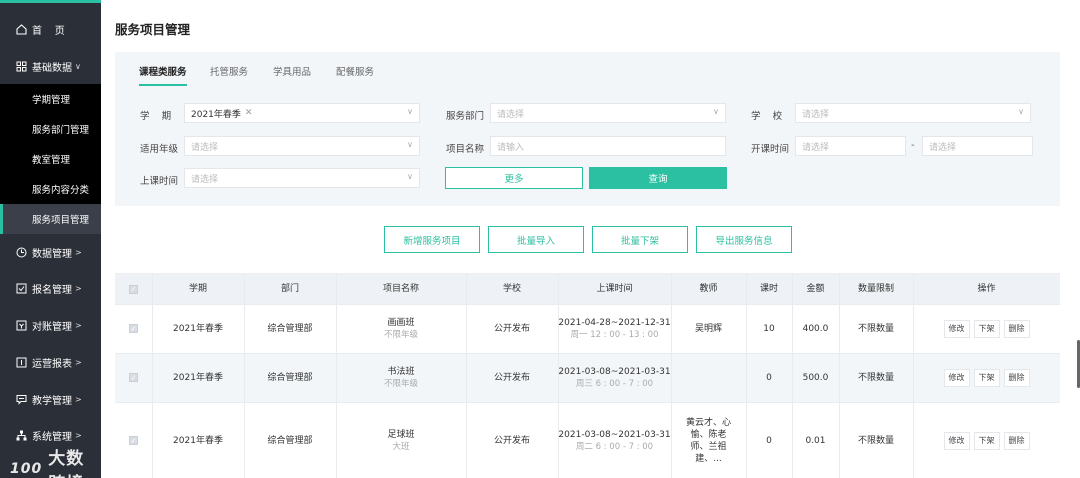  Describe the element at coordinates (769, 328) in the screenshot. I see `cell-hours: 10` at that location.